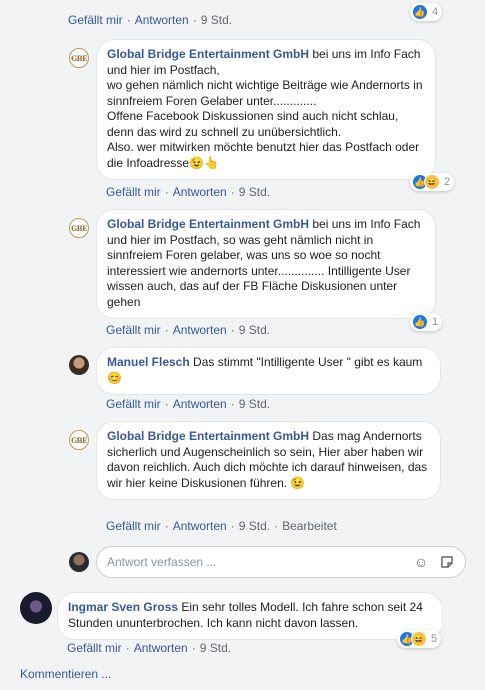  I want to click on top-comment-meta: Gefällt mir · Antworten · 9 Std., so click(150, 20).